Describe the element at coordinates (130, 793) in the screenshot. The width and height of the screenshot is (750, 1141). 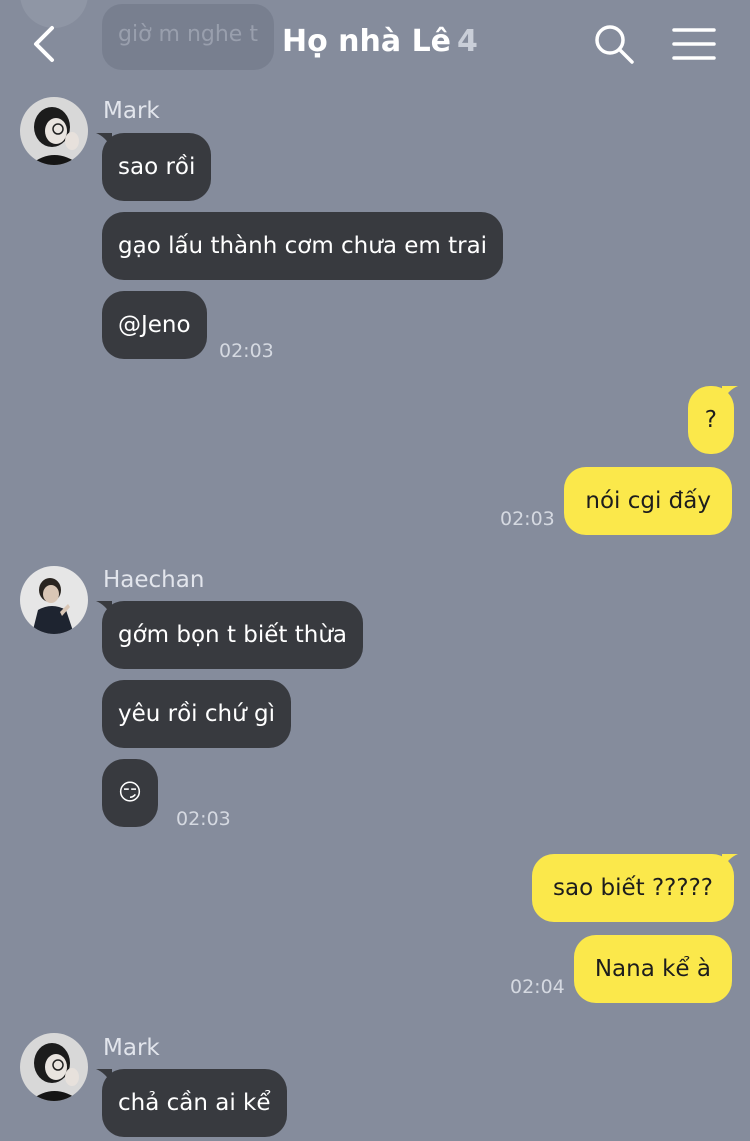
I see `message-bubble-emoji: 😏` at that location.